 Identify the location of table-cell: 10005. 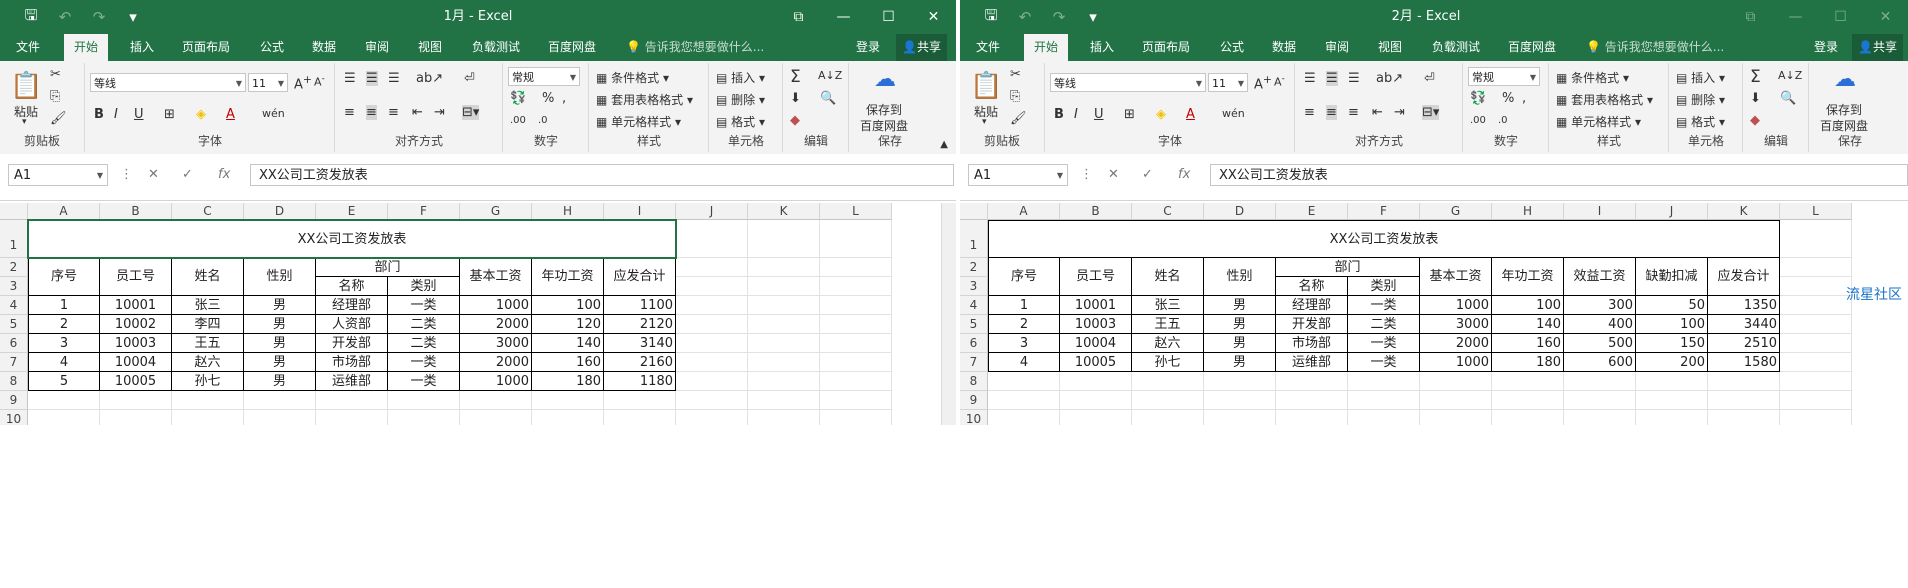
(136, 381).